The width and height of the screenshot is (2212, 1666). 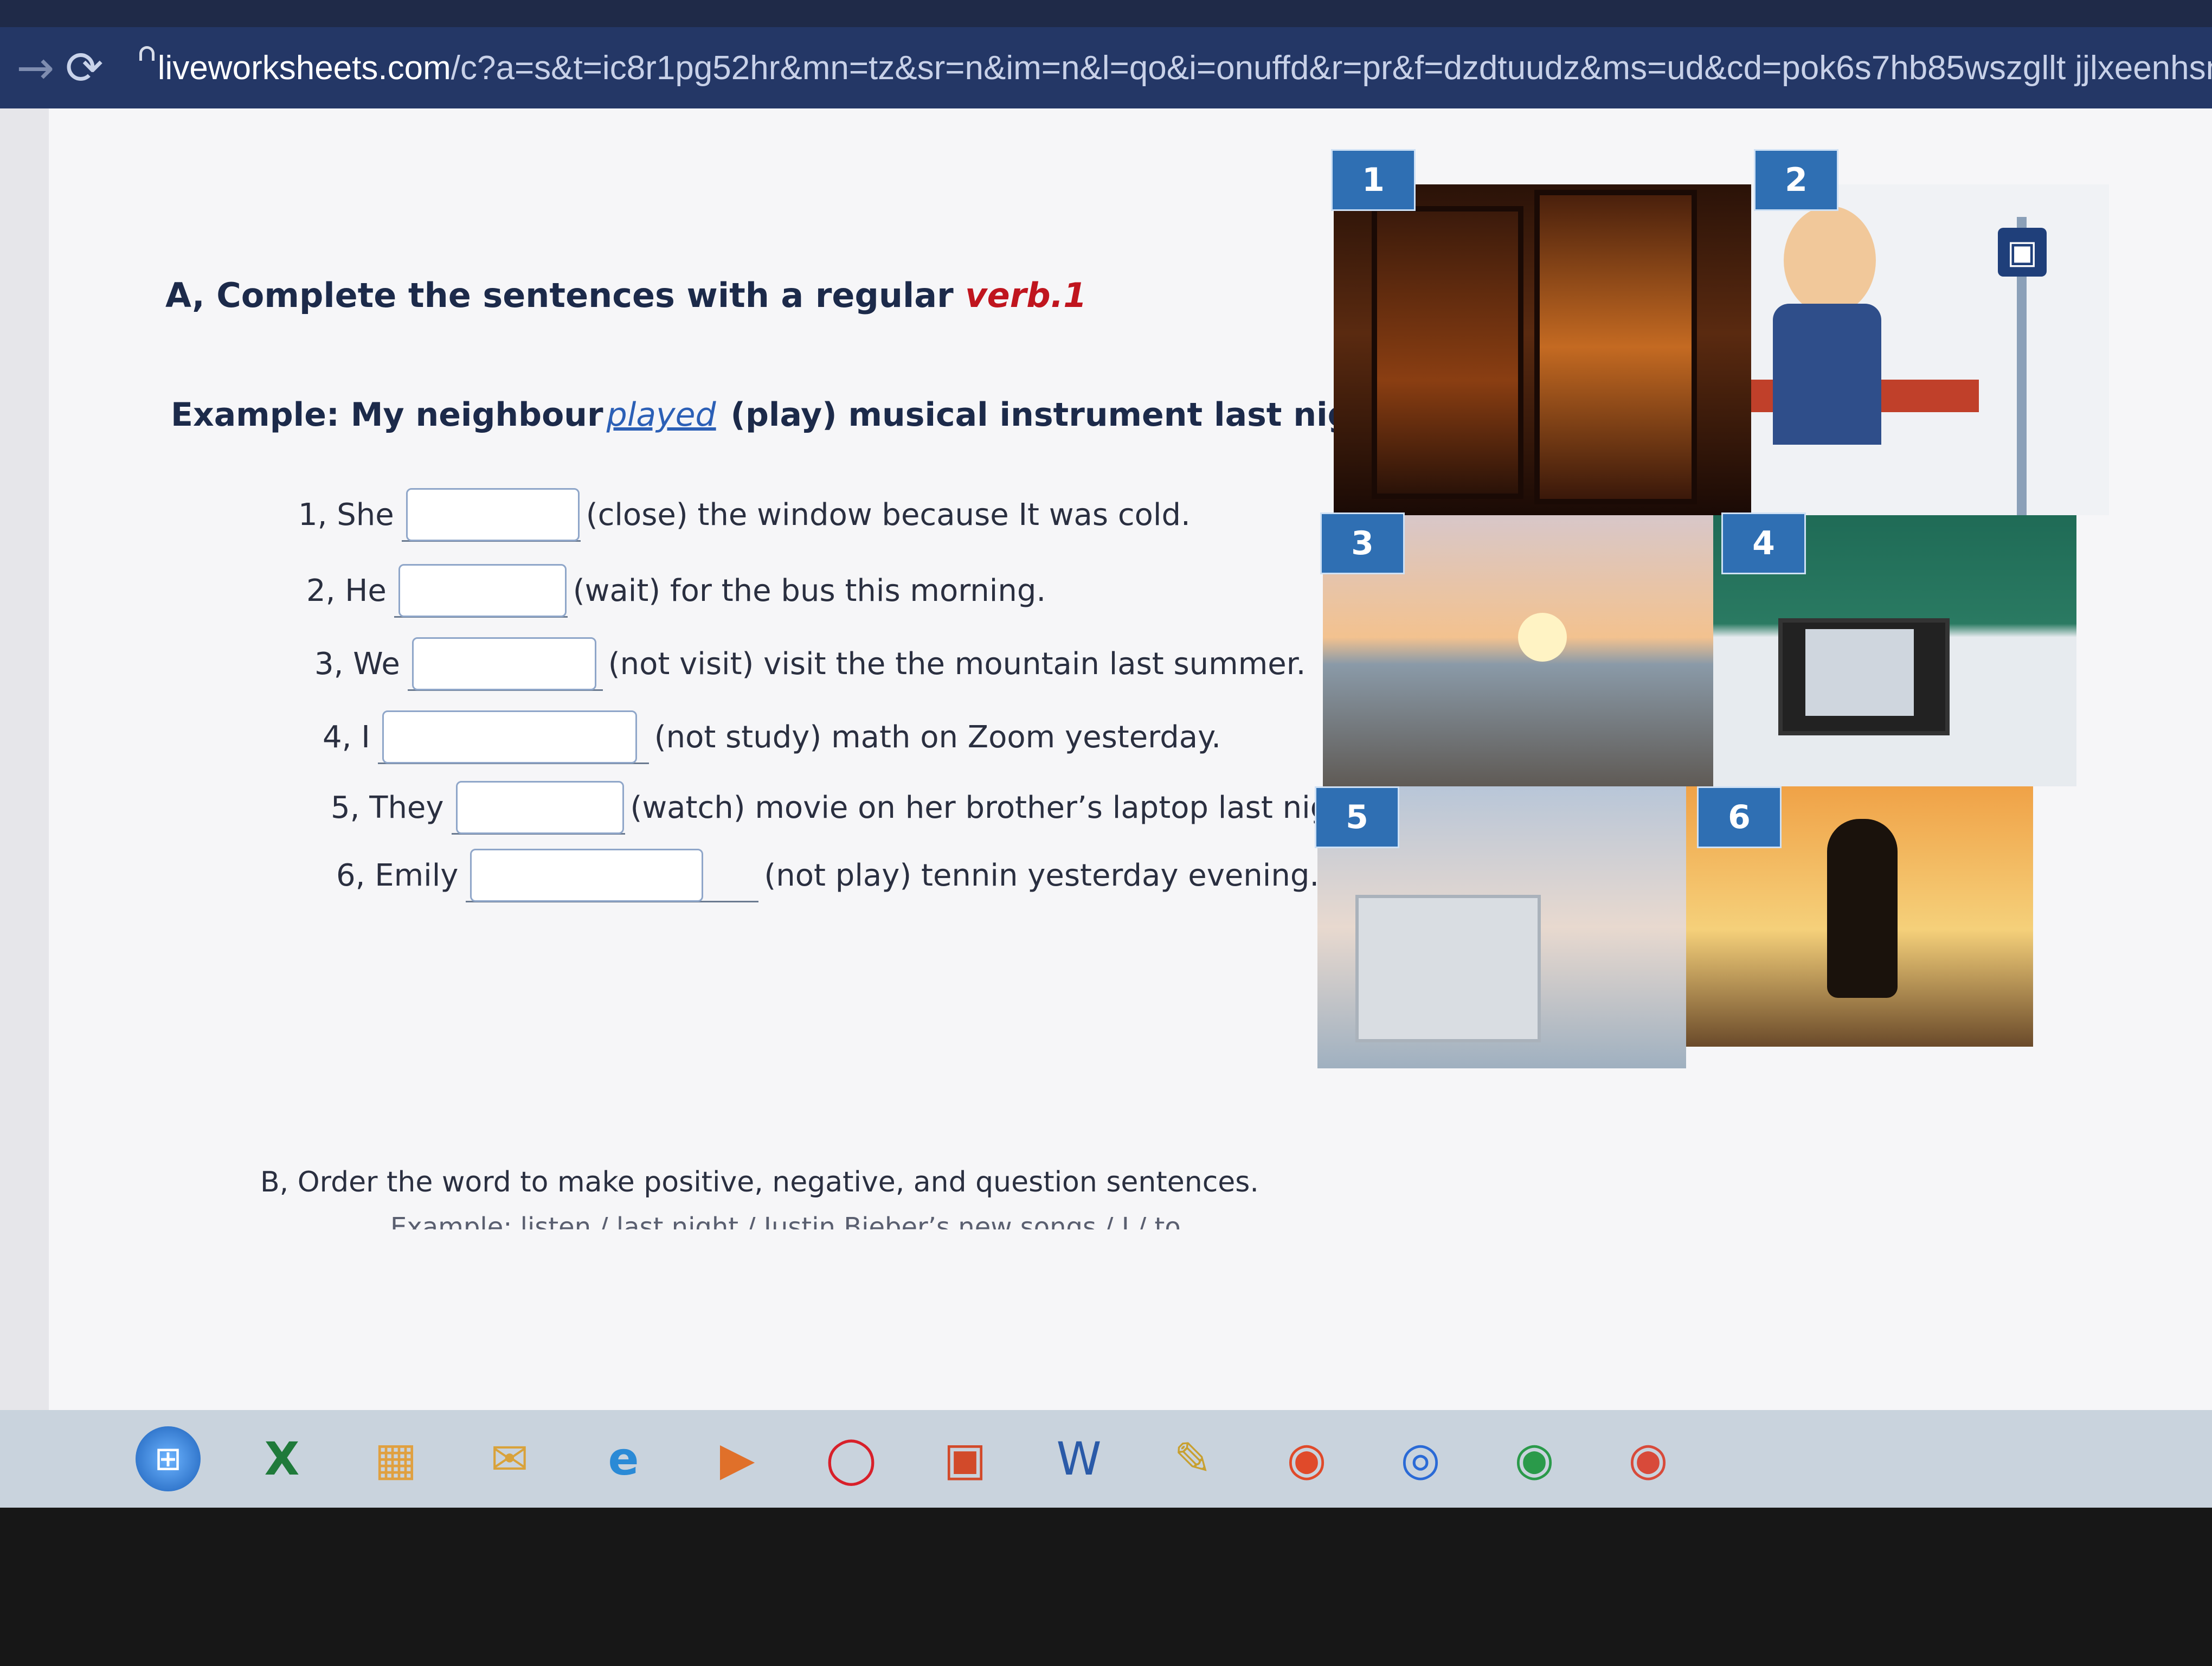 I want to click on calendar-icon: ▦, so click(x=395, y=1459).